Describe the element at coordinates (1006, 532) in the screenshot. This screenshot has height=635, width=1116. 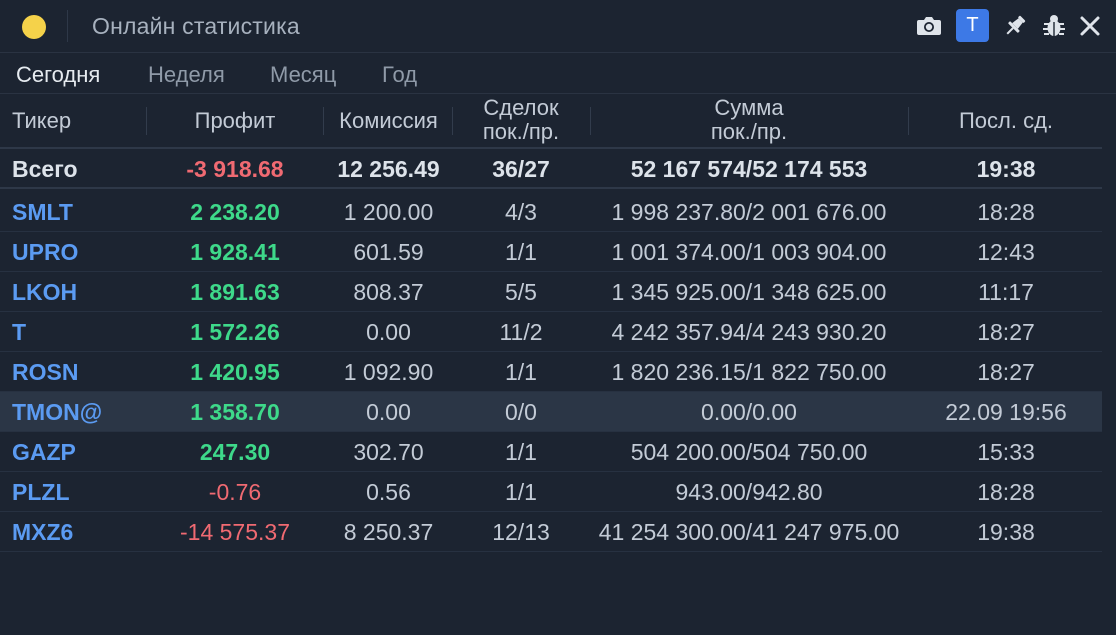
I see `last-deal-cell: 19:38` at that location.